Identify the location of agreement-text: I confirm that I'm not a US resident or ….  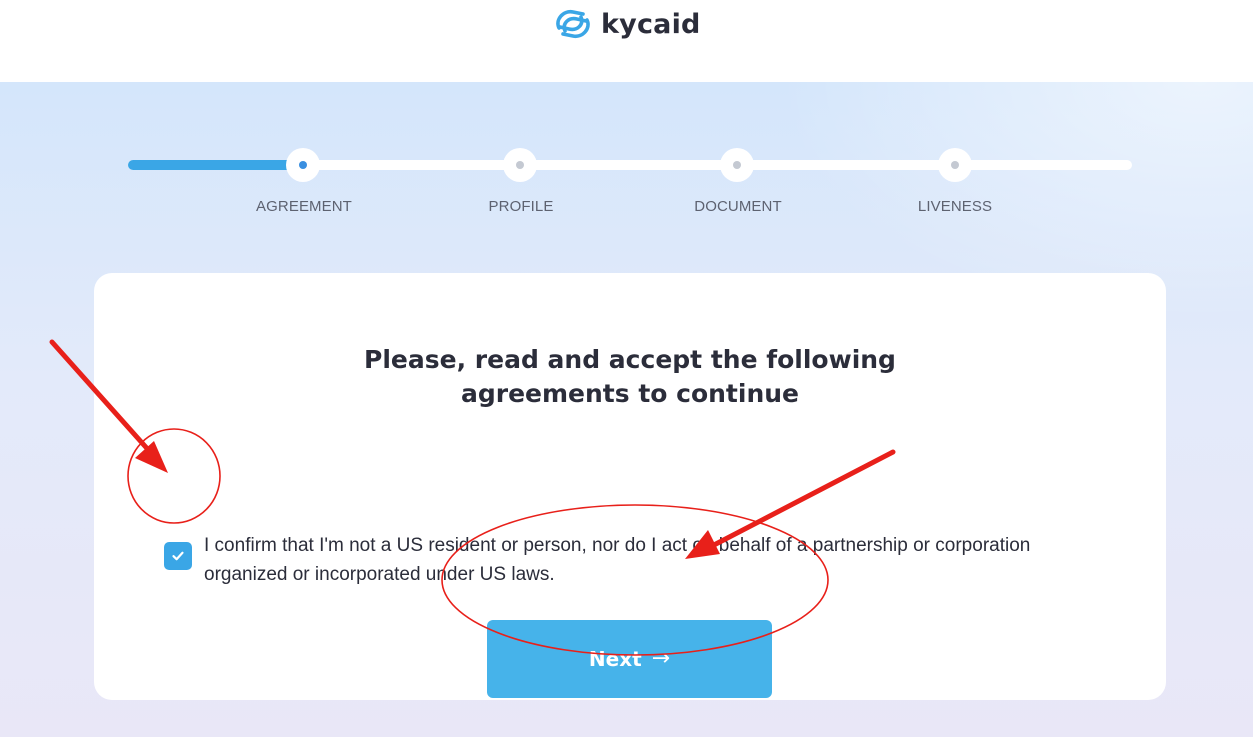
(639, 560).